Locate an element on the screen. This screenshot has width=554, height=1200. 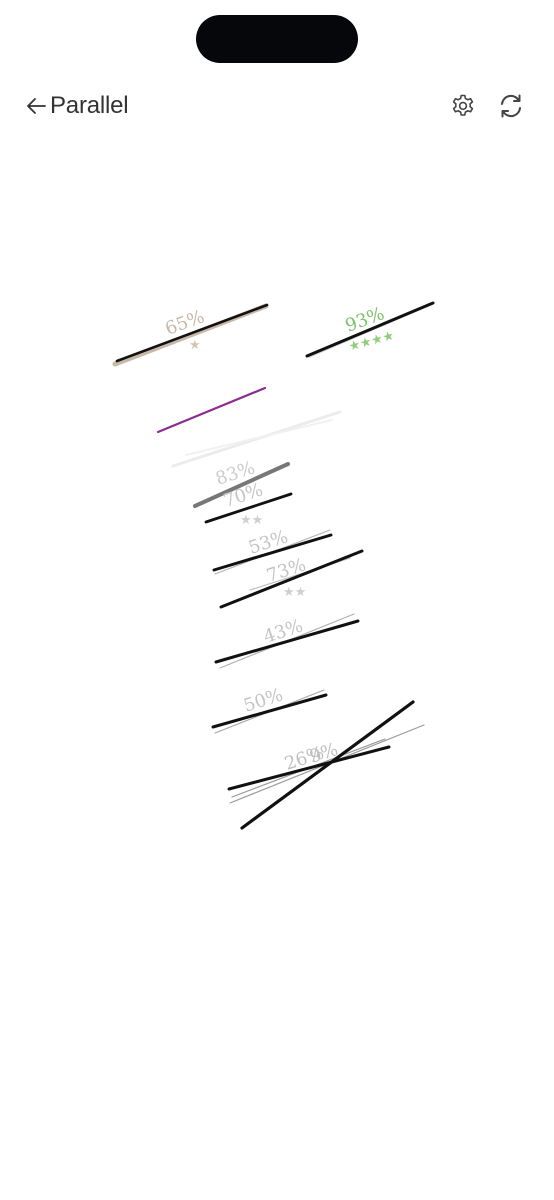
score-label: 9% is located at coordinates (324, 753).